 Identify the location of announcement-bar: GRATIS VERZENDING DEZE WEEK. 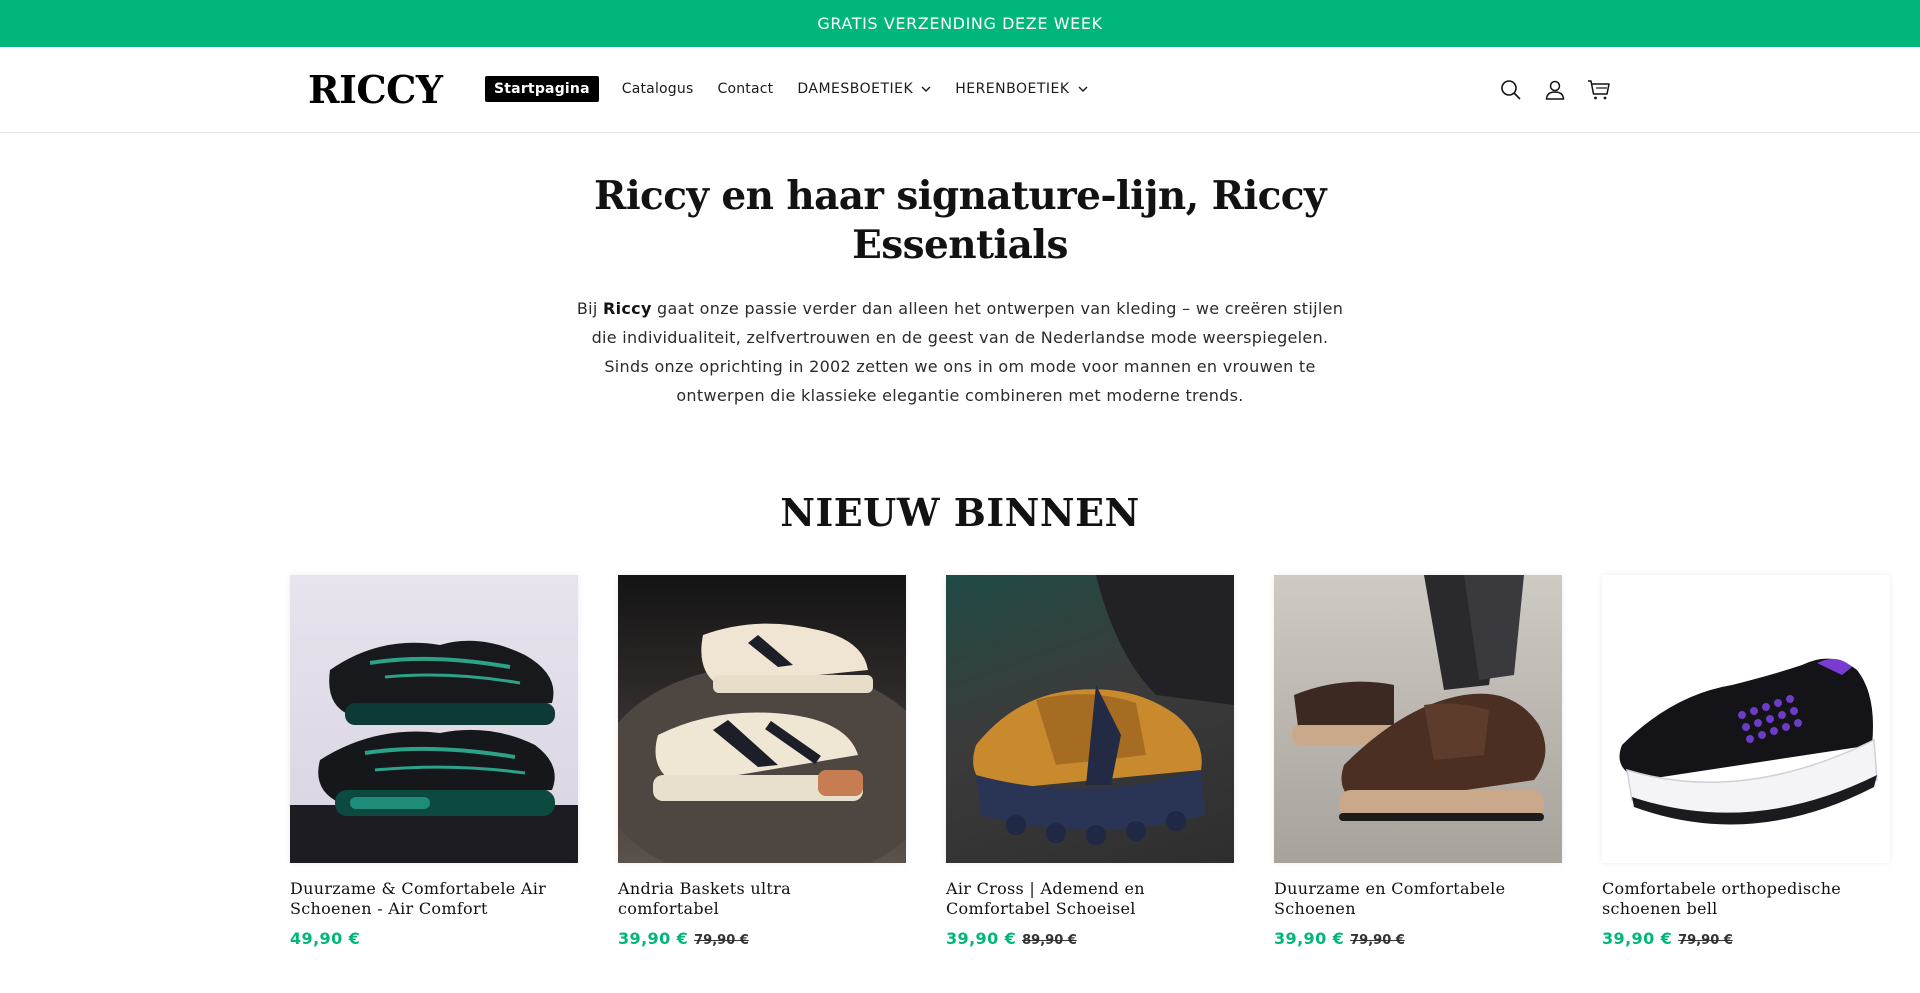
(960, 23).